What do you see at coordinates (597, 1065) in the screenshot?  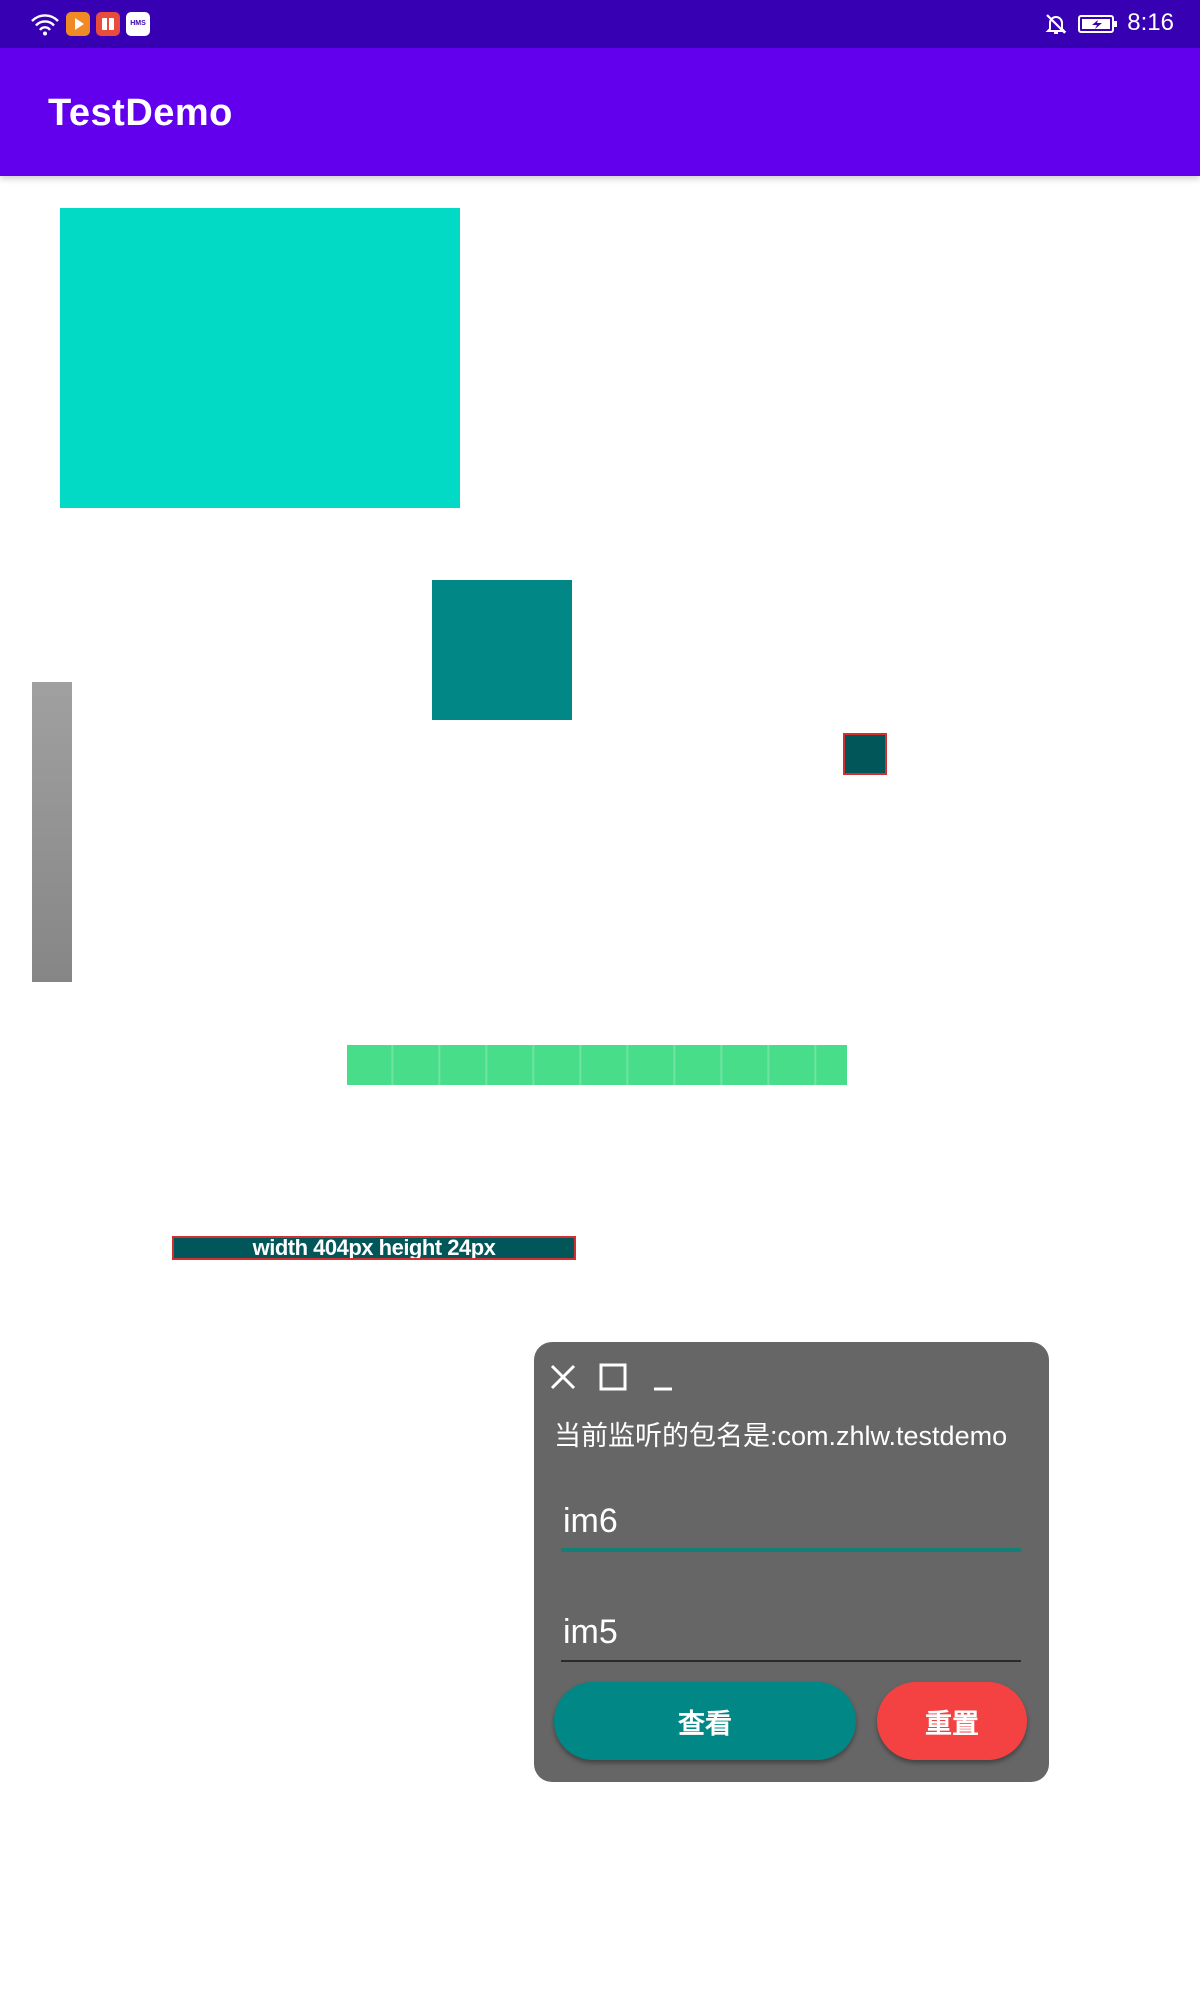 I see `green-striped-bar` at bounding box center [597, 1065].